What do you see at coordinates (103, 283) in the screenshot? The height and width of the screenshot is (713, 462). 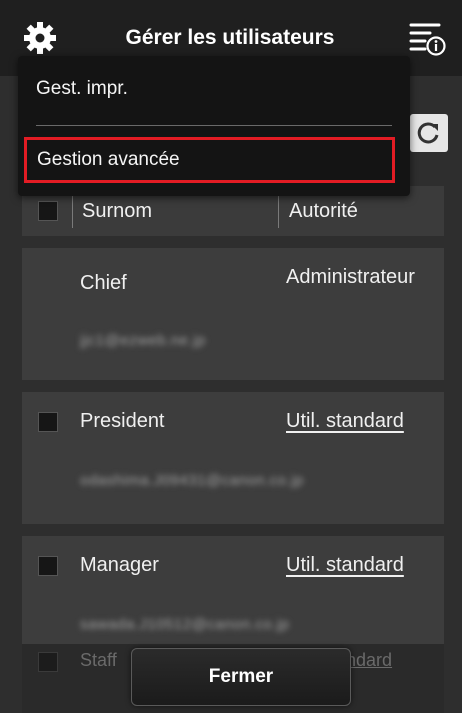 I see `user-name: Chief` at bounding box center [103, 283].